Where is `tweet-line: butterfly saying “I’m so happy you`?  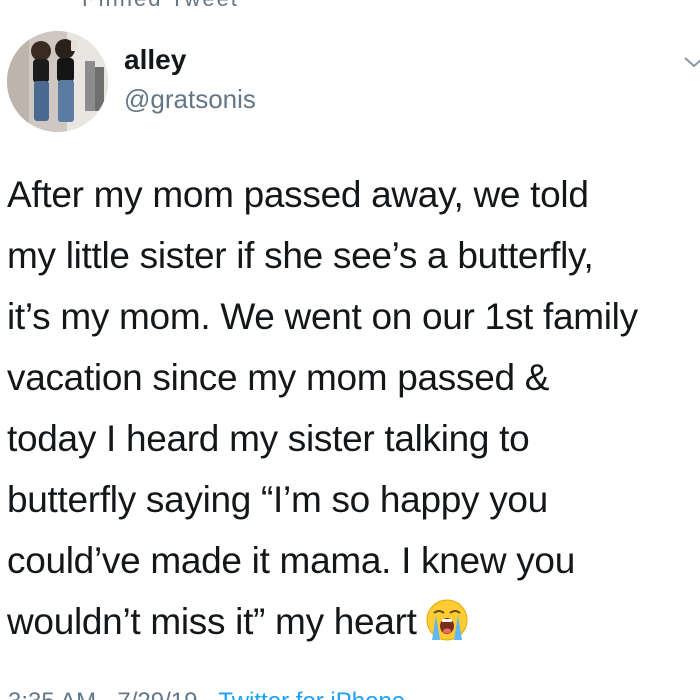
tweet-line: butterfly saying “I’m so happy you is located at coordinates (277, 499).